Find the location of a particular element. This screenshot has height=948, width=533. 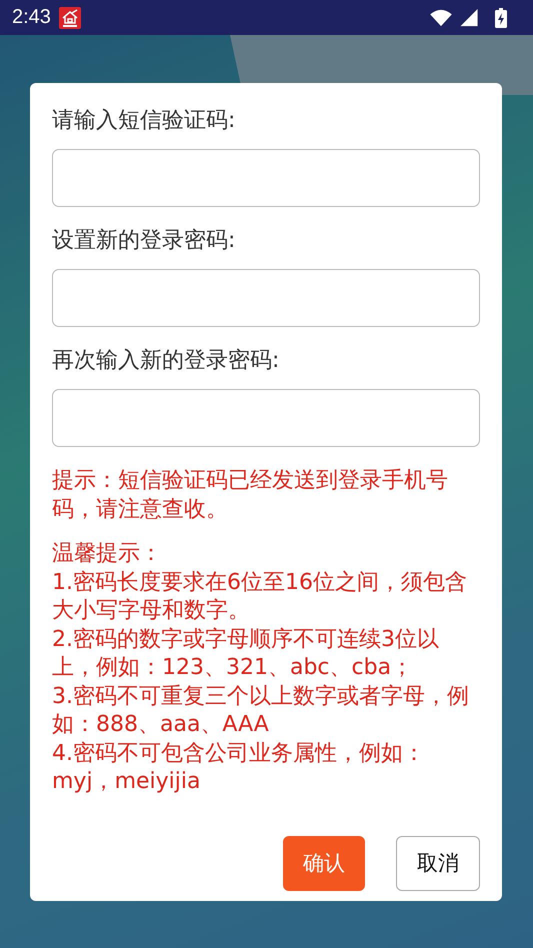

notice-text: 提示：短信验证码已经发送到登录手机号码，请注意查收。 is located at coordinates (250, 495).